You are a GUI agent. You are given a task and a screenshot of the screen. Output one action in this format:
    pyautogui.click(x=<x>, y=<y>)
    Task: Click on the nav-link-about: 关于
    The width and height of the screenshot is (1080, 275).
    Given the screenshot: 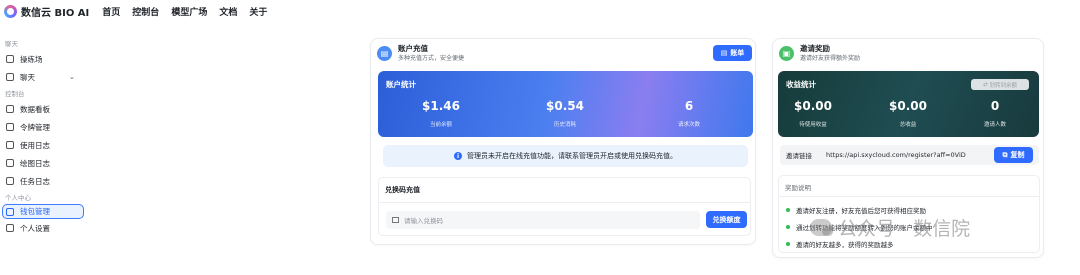 What is the action you would take?
    pyautogui.click(x=258, y=11)
    